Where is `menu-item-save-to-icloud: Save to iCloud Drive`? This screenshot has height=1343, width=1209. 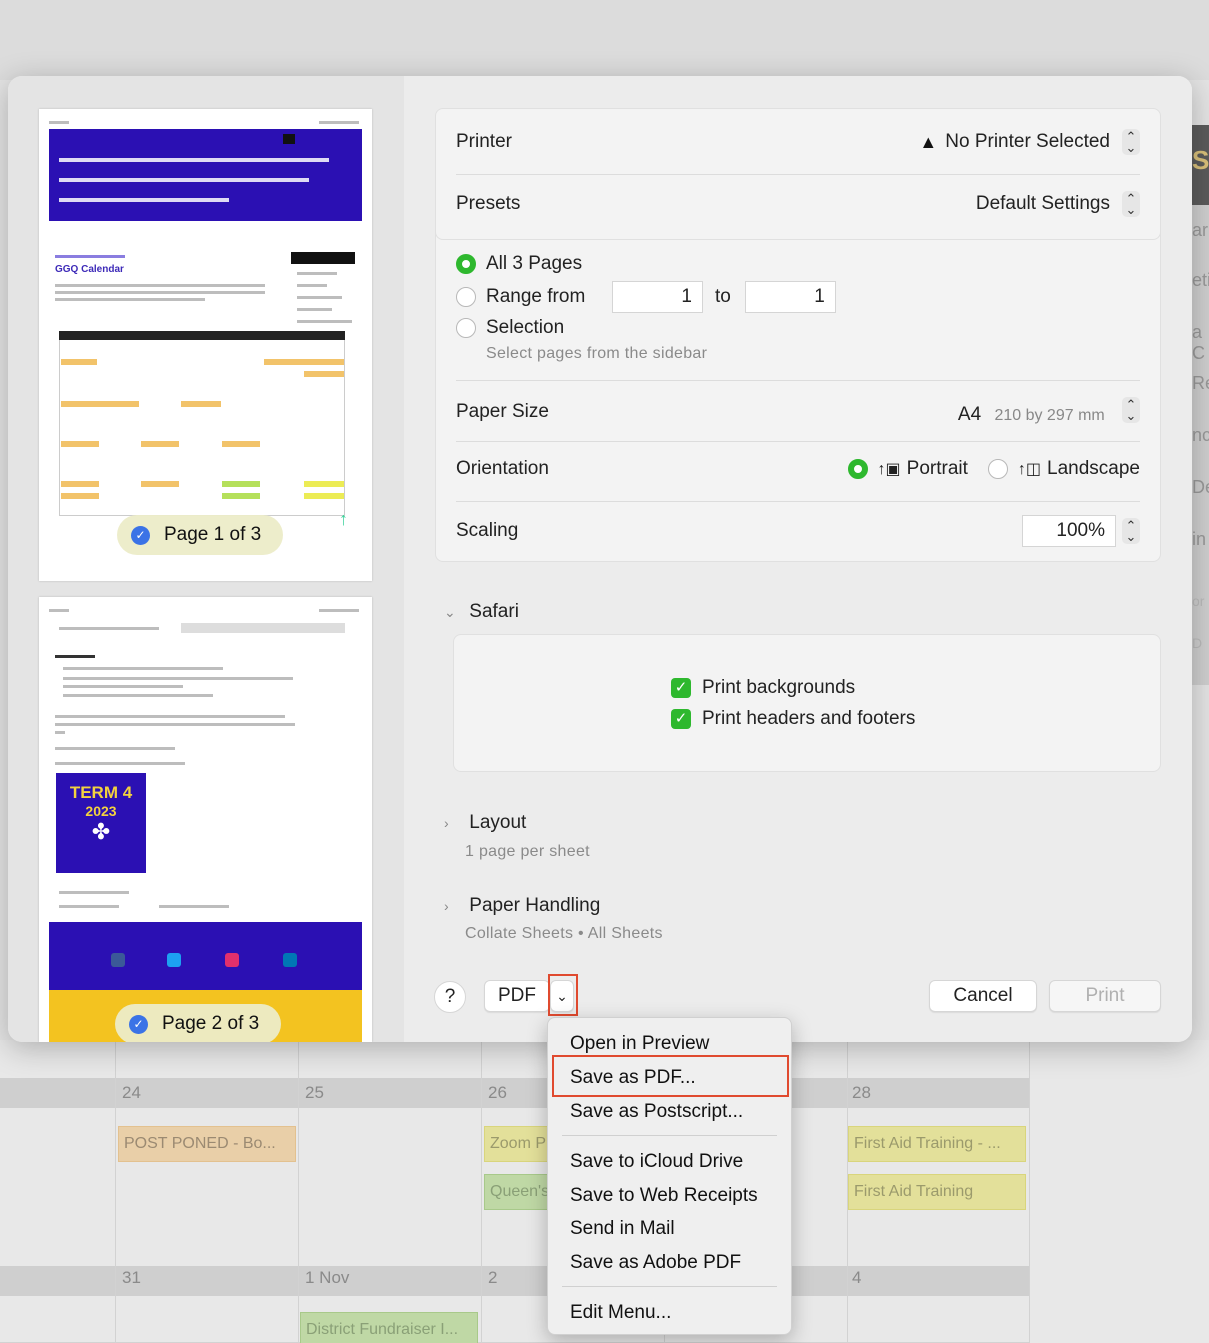
menu-item-save-to-icloud: Save to iCloud Drive is located at coordinates (656, 1162).